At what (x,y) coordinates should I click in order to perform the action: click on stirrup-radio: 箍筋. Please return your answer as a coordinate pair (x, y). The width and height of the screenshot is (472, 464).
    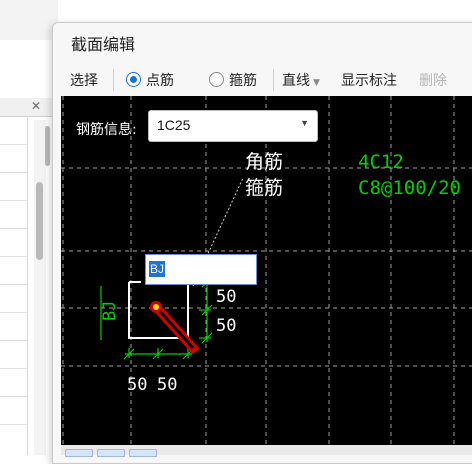
    Looking at the image, I should click on (233, 80).